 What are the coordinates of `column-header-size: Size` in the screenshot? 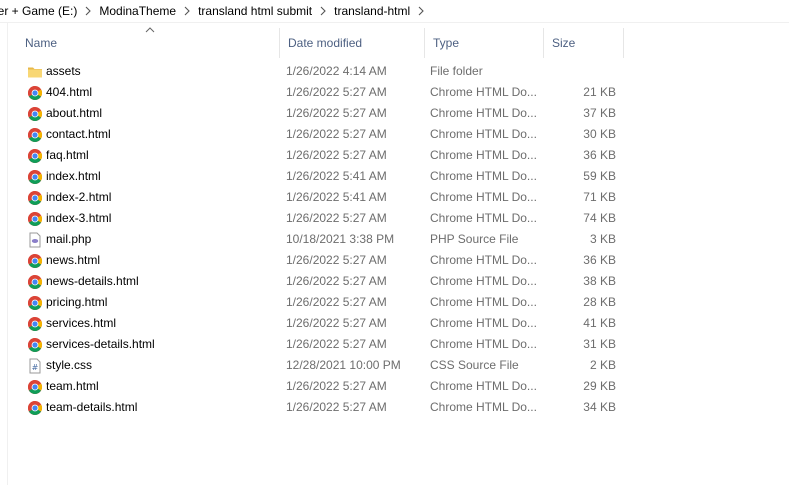 It's located at (584, 43).